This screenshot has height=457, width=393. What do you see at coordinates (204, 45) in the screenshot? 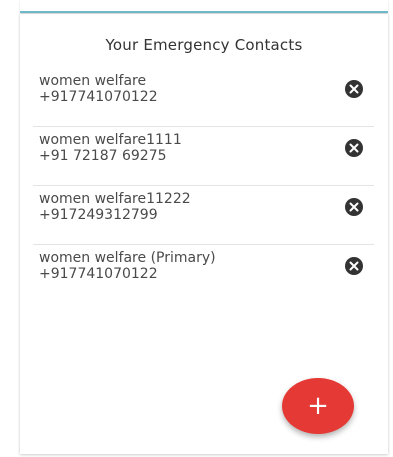
I see `card-title: Your Emergency Contacts` at bounding box center [204, 45].